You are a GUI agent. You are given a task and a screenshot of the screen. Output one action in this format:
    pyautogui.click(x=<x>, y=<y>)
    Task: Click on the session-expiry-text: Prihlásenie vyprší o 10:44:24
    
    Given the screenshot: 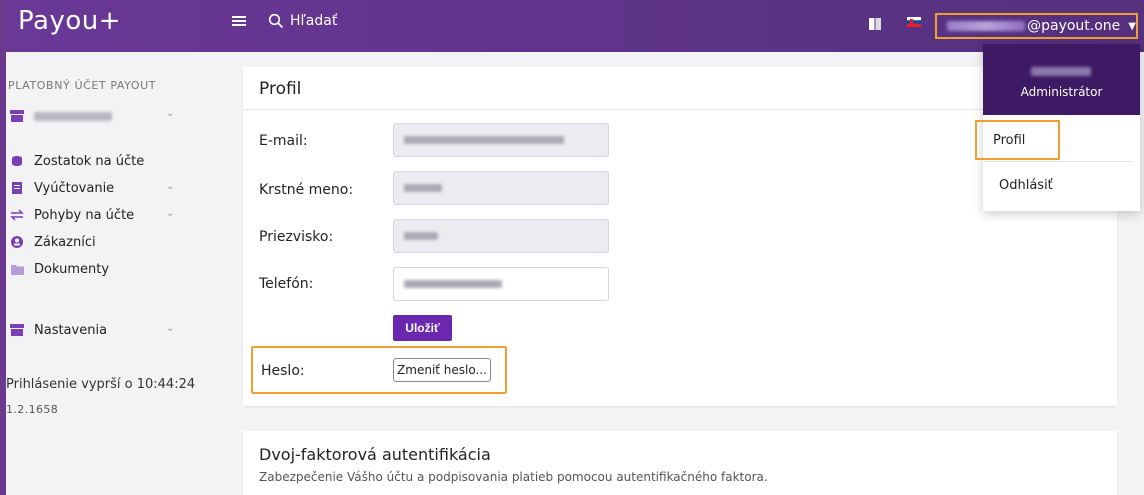 What is the action you would take?
    pyautogui.click(x=101, y=384)
    